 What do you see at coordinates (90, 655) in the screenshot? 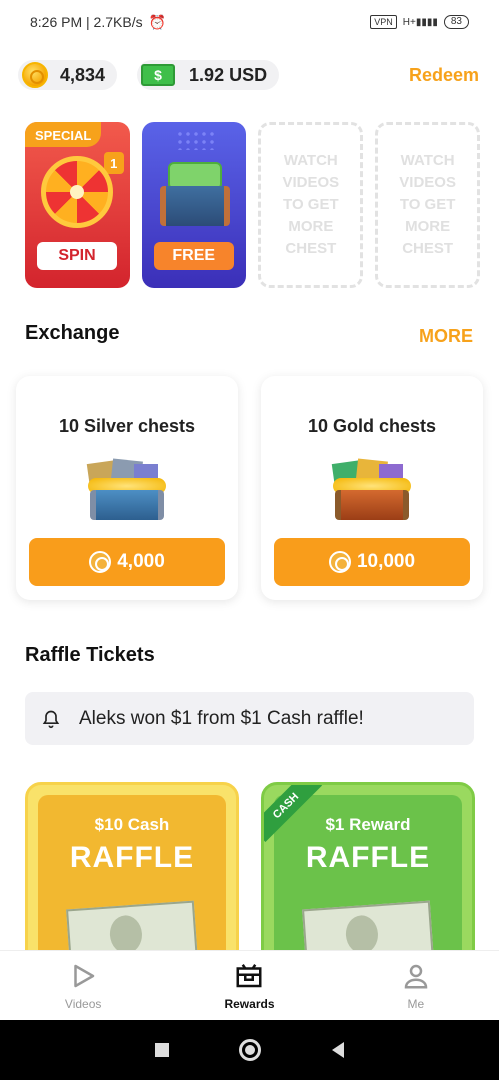
I see `raffle-title: Raffle Tickets` at bounding box center [90, 655].